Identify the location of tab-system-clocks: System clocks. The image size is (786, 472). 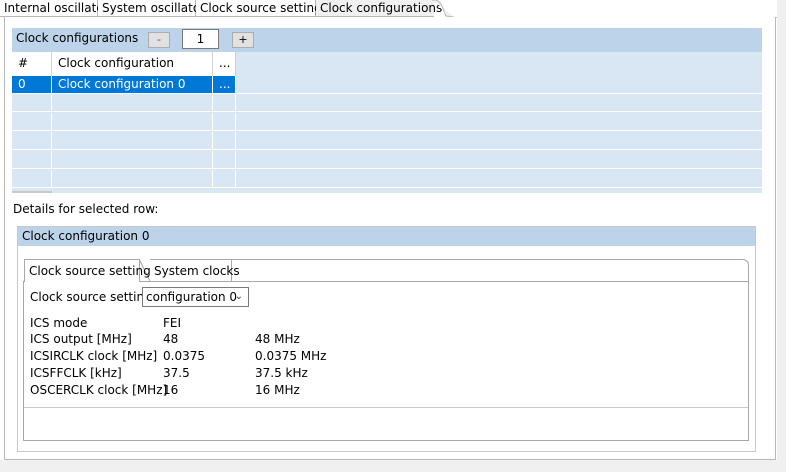
(195, 270).